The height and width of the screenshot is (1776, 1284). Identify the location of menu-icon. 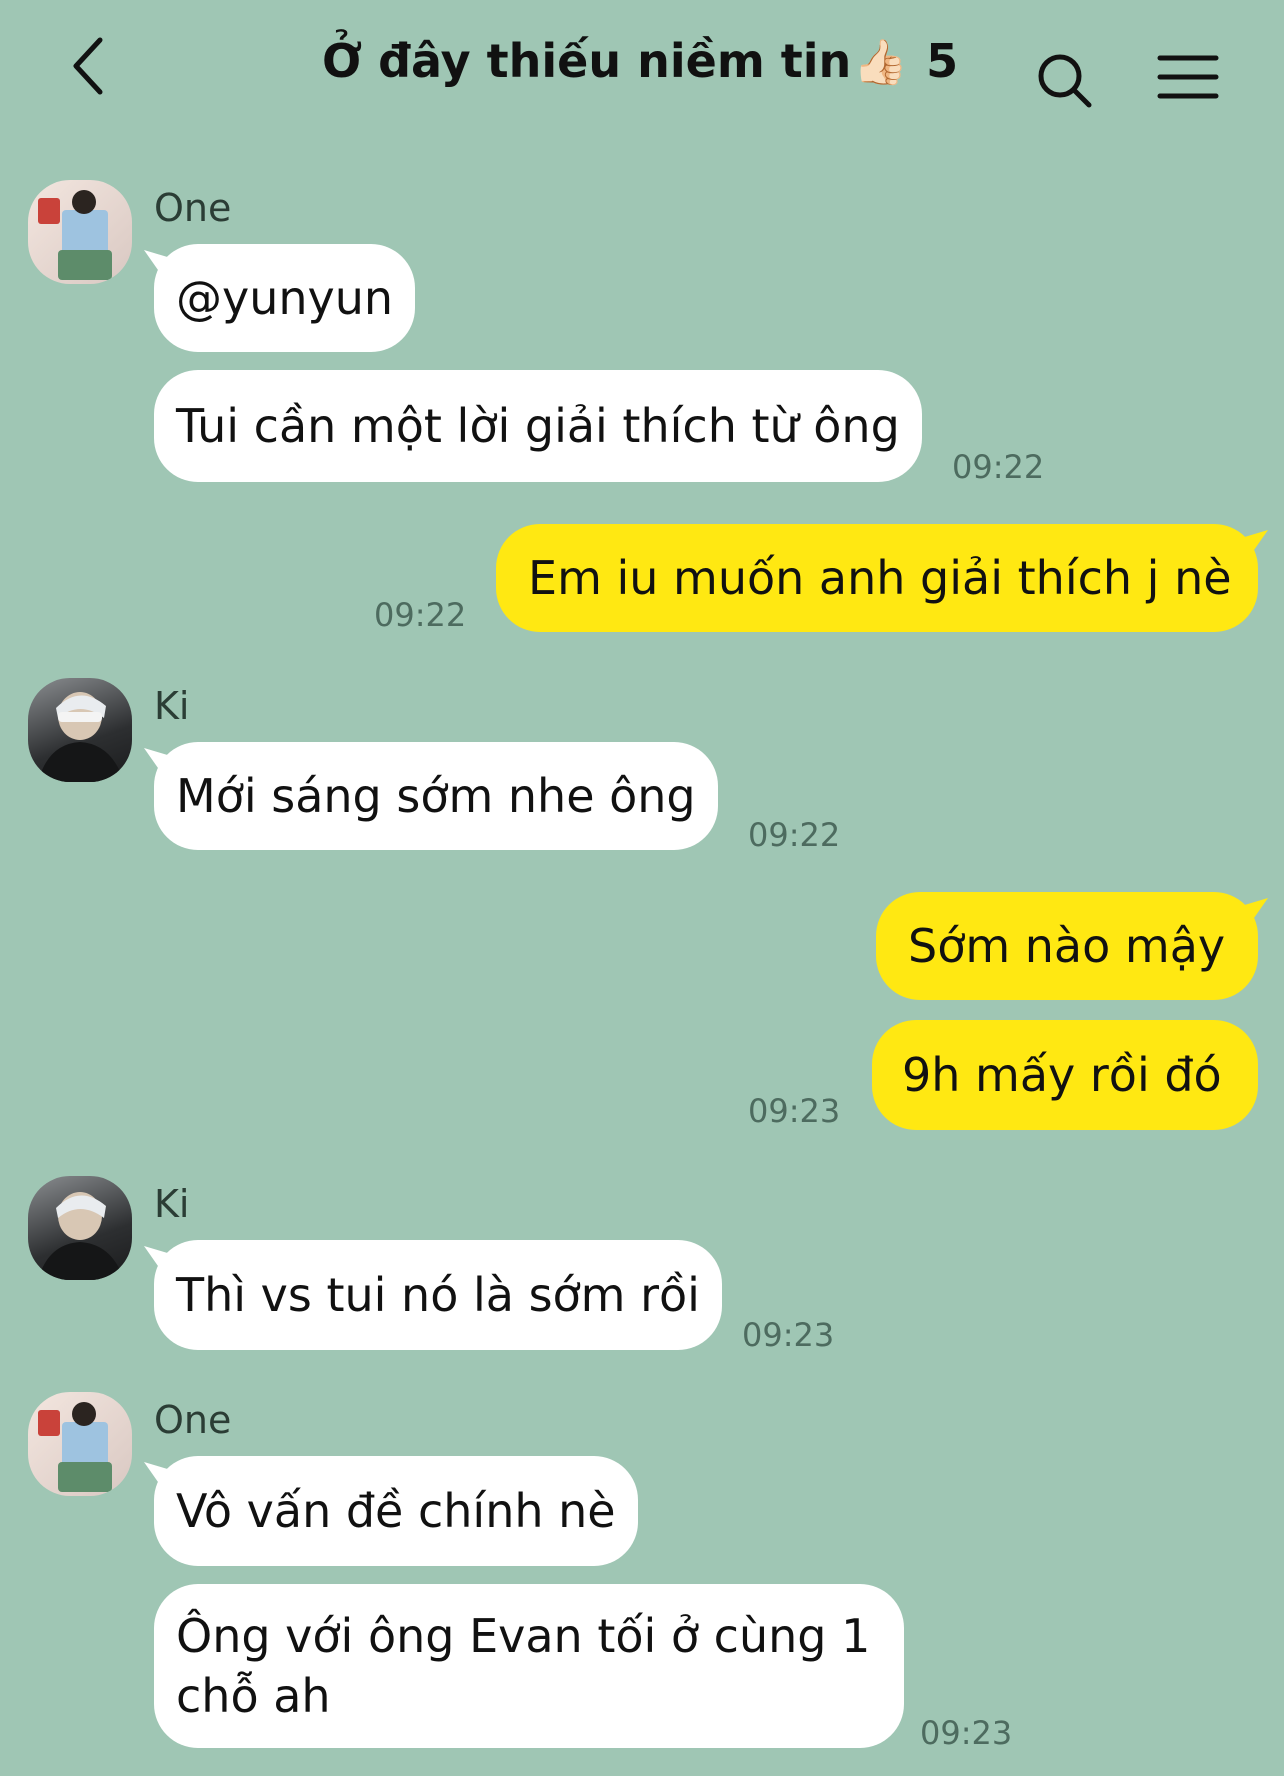
(1188, 77).